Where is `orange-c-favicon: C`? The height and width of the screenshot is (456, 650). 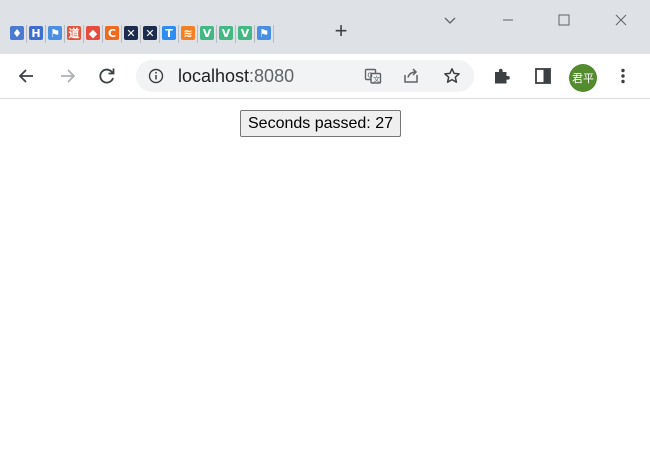
orange-c-favicon: C is located at coordinates (112, 33).